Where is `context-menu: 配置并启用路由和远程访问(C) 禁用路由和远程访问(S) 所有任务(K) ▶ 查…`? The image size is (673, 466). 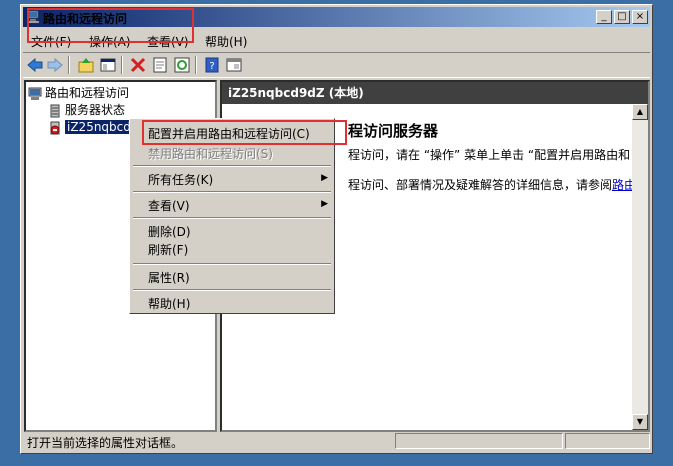
context-menu: 配置并启用路由和远程访问(C) 禁用路由和远程访问(S) 所有任务(K) ▶ 查… is located at coordinates (232, 216).